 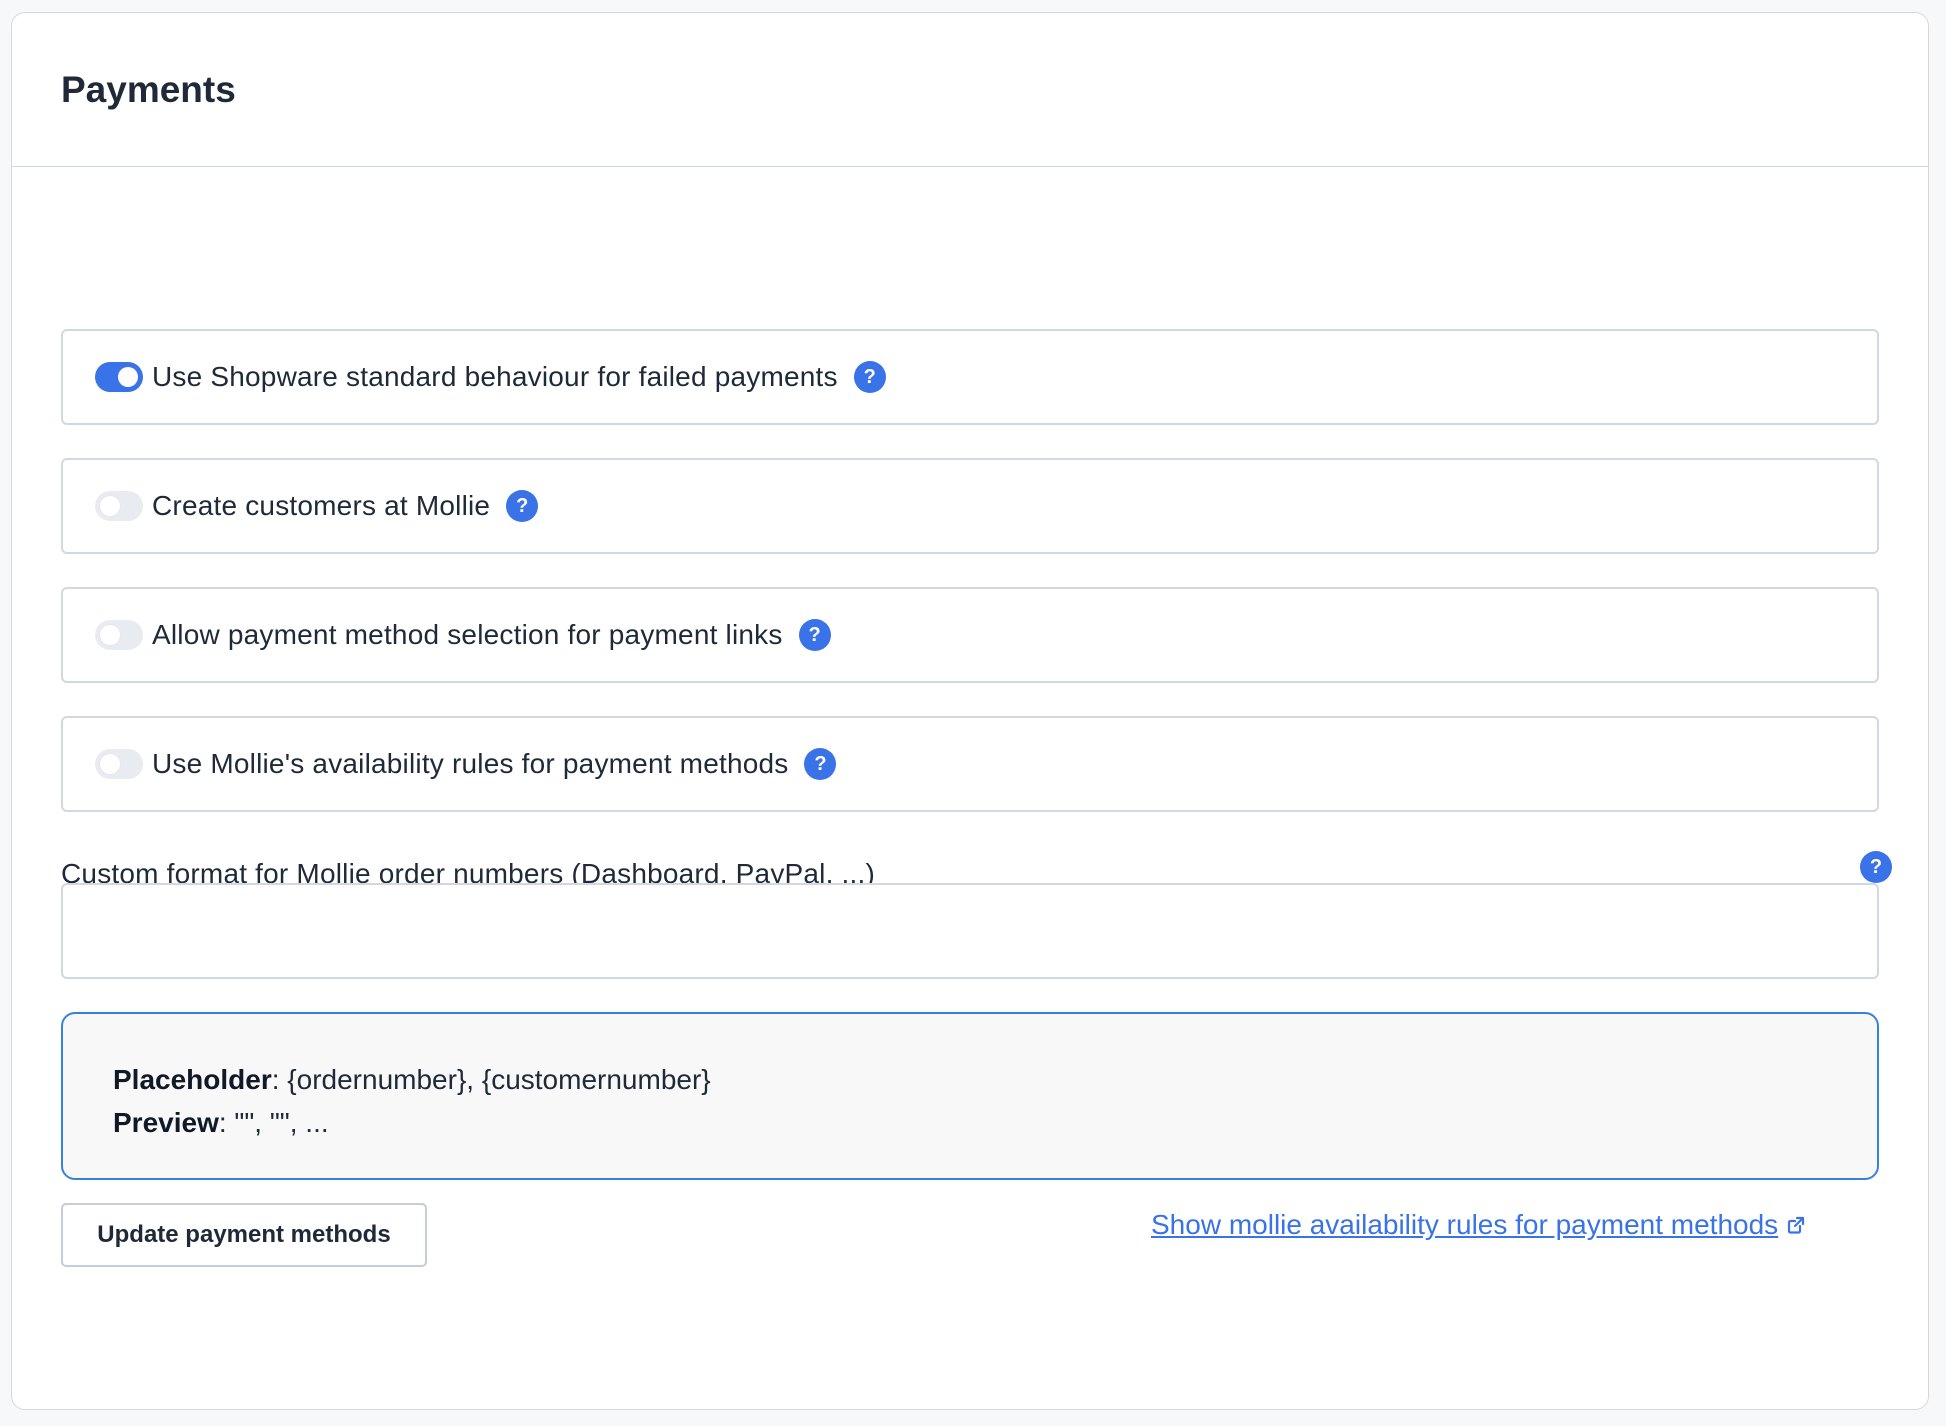 I want to click on toggle-create-customers, so click(x=119, y=506).